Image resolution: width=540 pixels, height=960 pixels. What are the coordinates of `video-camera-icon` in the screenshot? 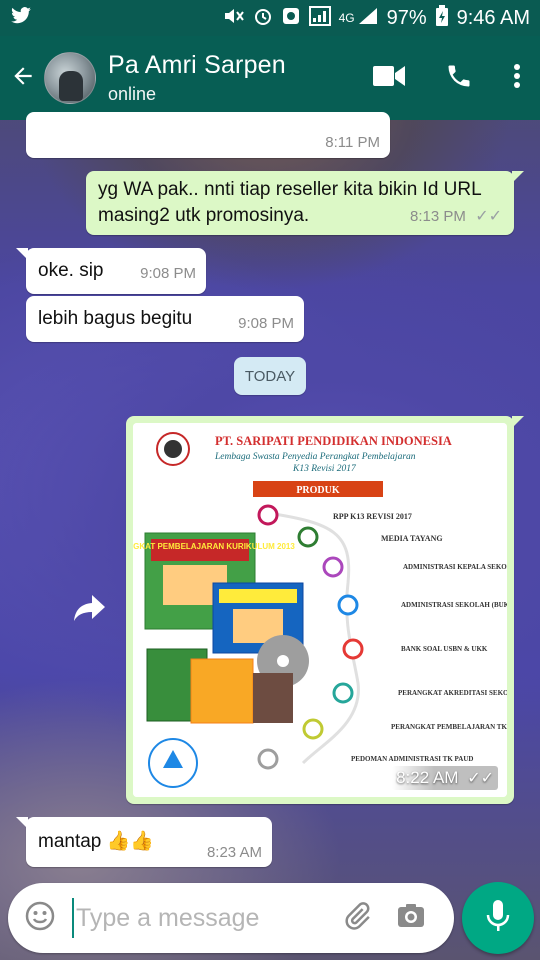 It's located at (389, 78).